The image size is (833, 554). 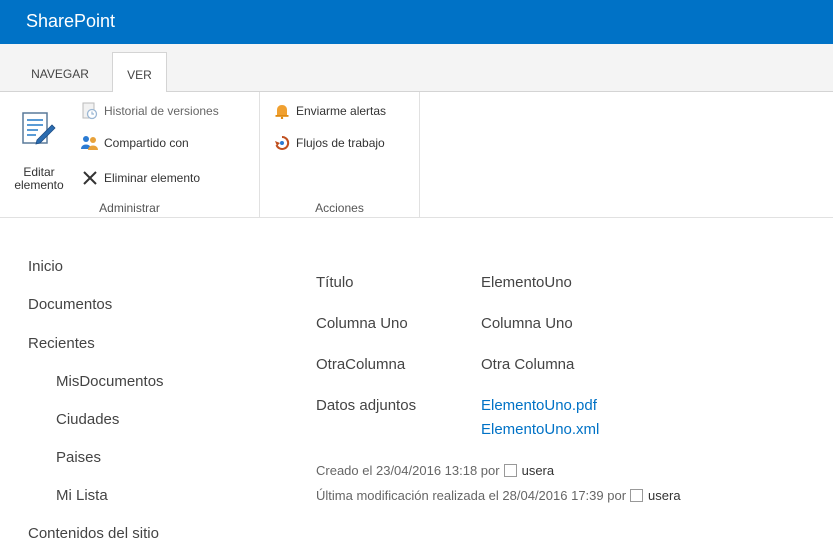 I want to click on flujos-trabajo-label: Flujos de trabajo, so click(x=340, y=143).